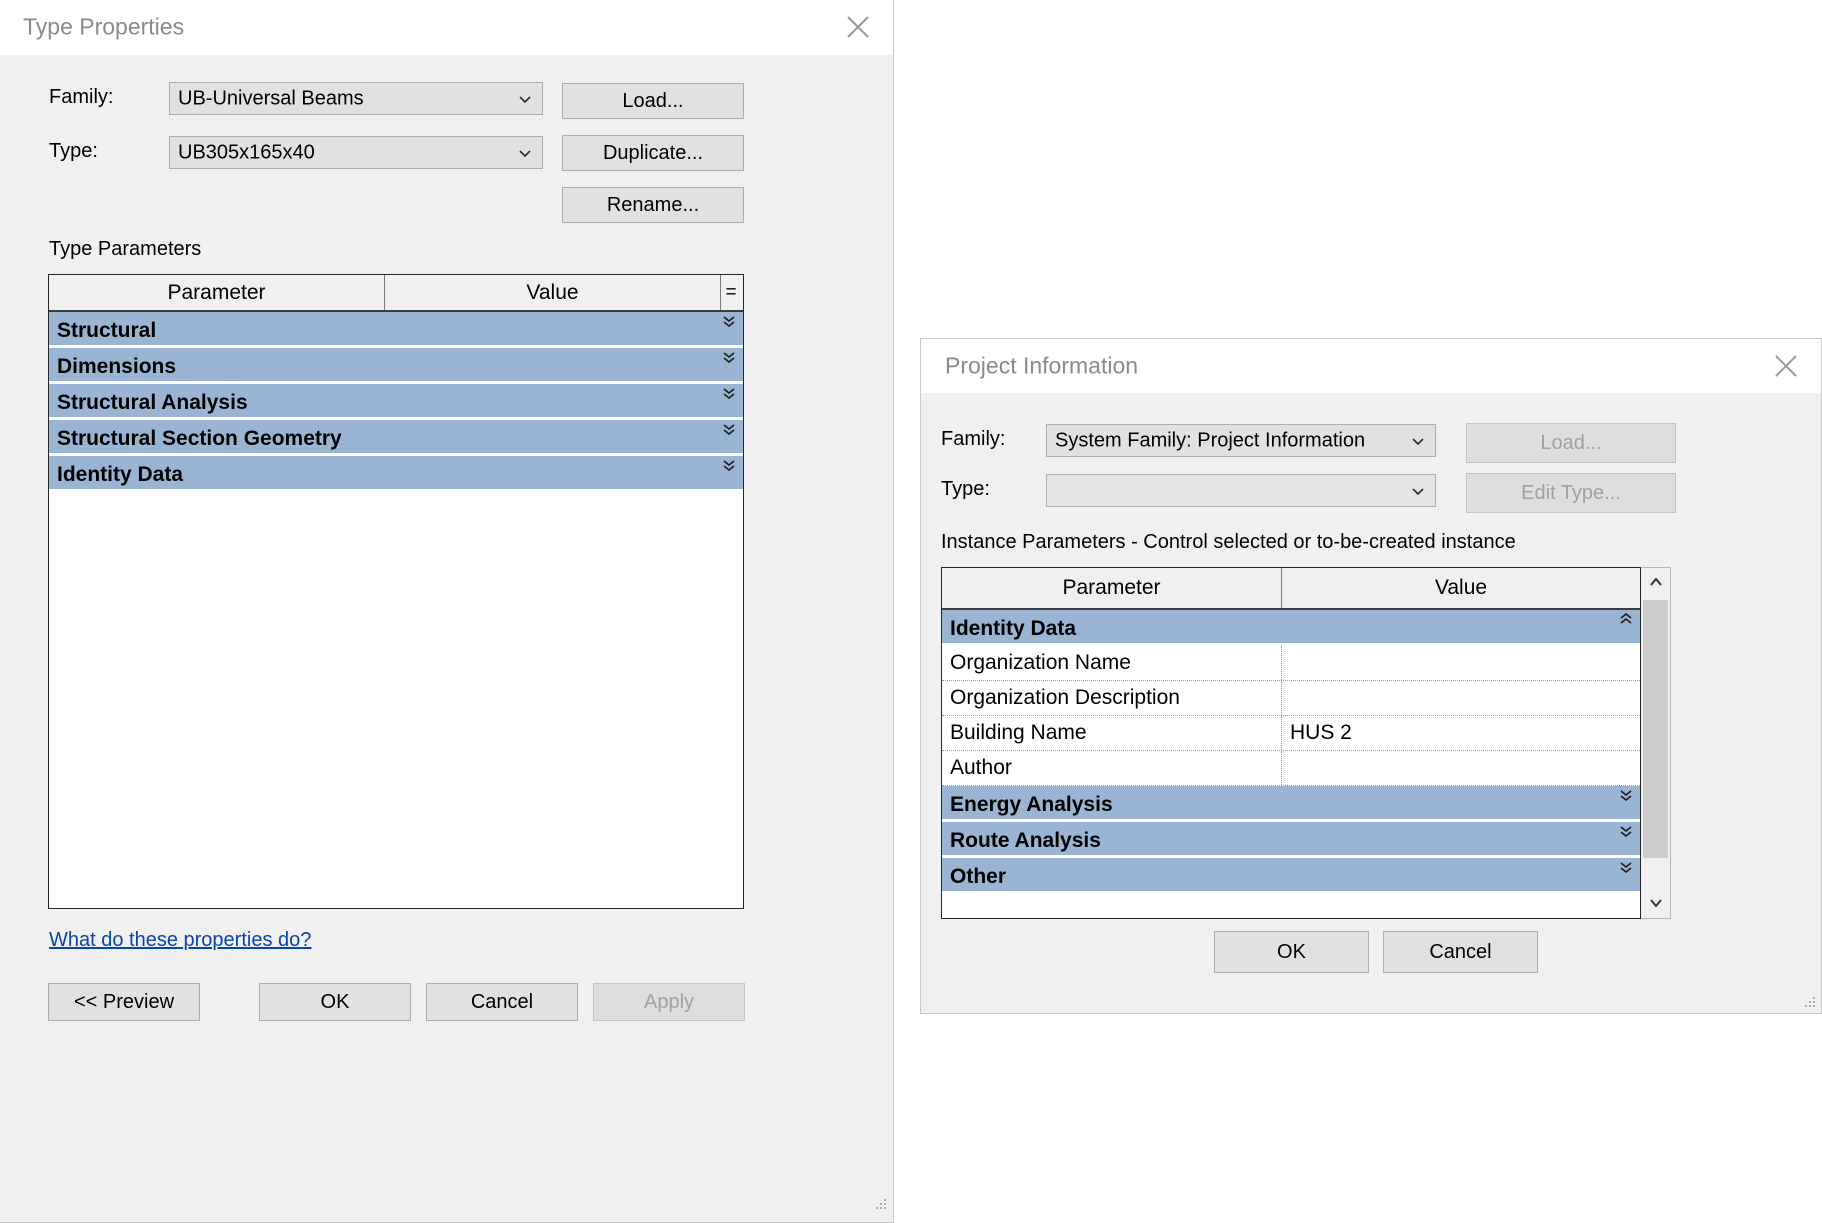 The height and width of the screenshot is (1223, 1822). What do you see at coordinates (1291, 874) in the screenshot?
I see `parameter-group-row: Other` at bounding box center [1291, 874].